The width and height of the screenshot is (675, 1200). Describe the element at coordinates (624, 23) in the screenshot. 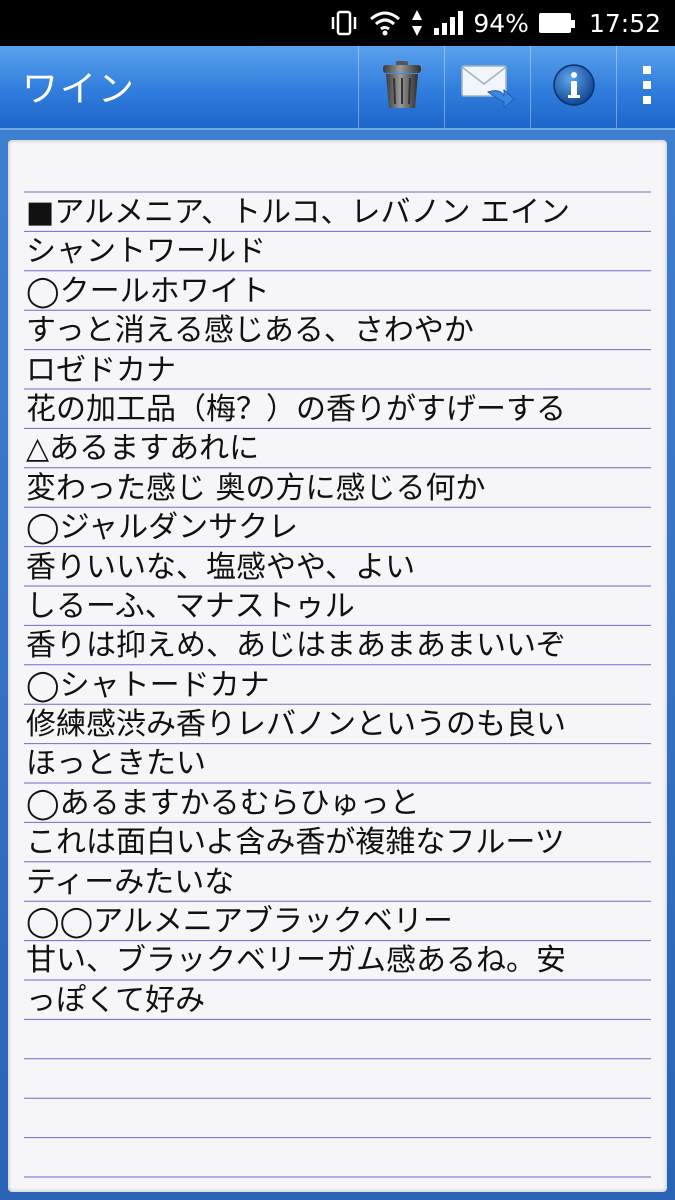

I see `clock: 17:52` at that location.